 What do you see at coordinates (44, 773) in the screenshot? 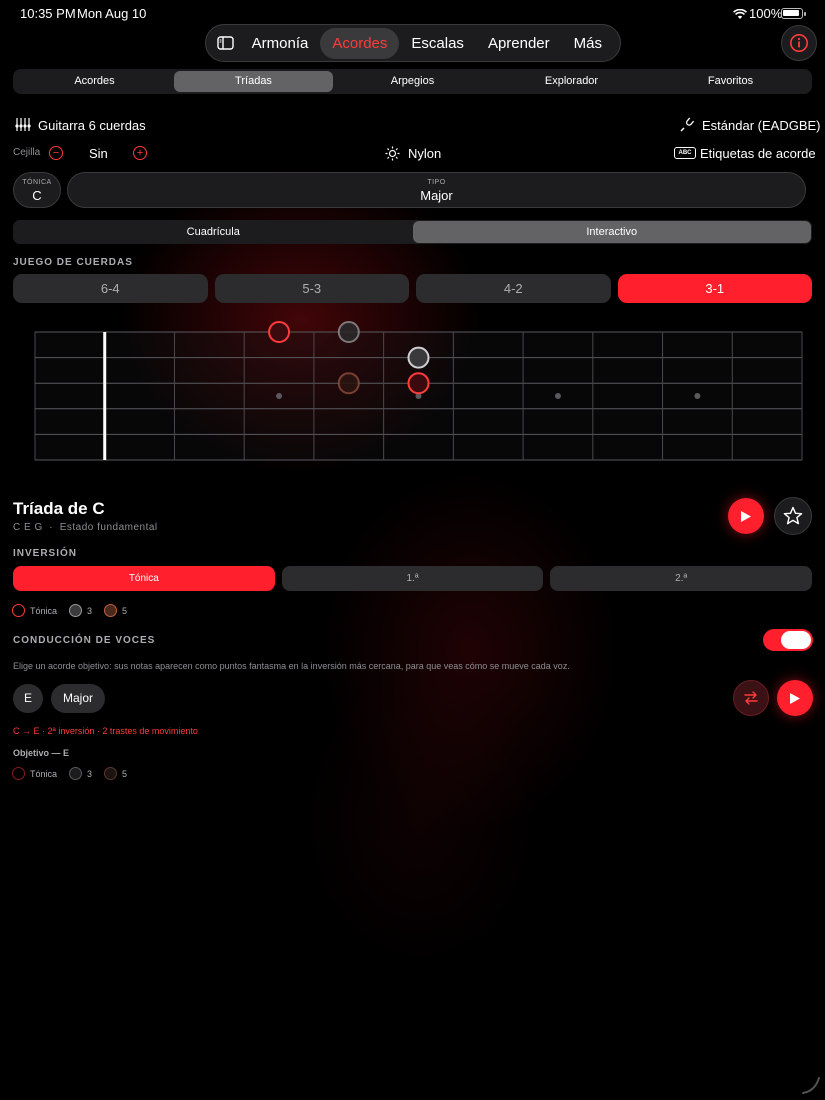
I see `target-legend-root-label: Tónica` at bounding box center [44, 773].